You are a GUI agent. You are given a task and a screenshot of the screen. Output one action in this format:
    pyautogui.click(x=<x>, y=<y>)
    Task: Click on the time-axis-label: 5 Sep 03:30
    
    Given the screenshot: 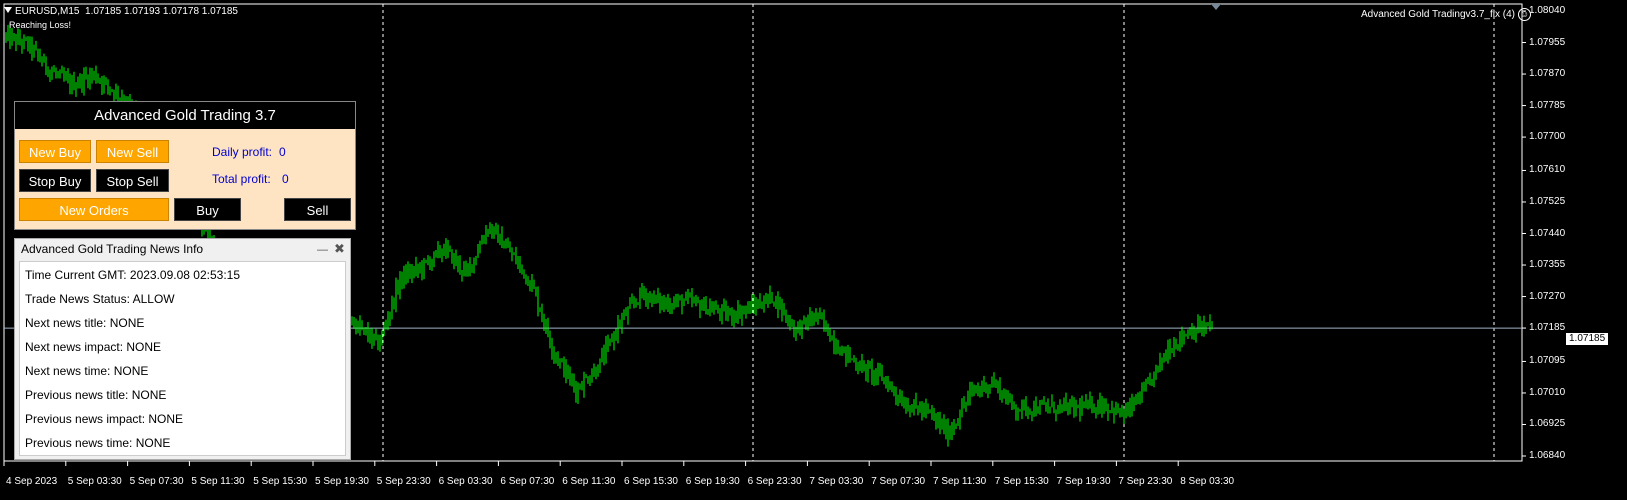 What is the action you would take?
    pyautogui.click(x=94, y=481)
    